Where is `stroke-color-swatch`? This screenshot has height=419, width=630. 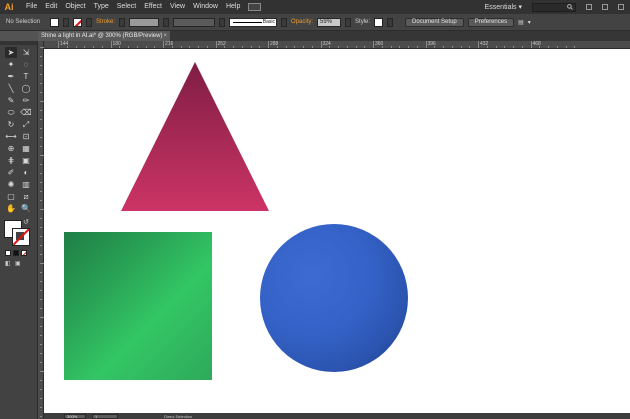 stroke-color-swatch is located at coordinates (77, 22).